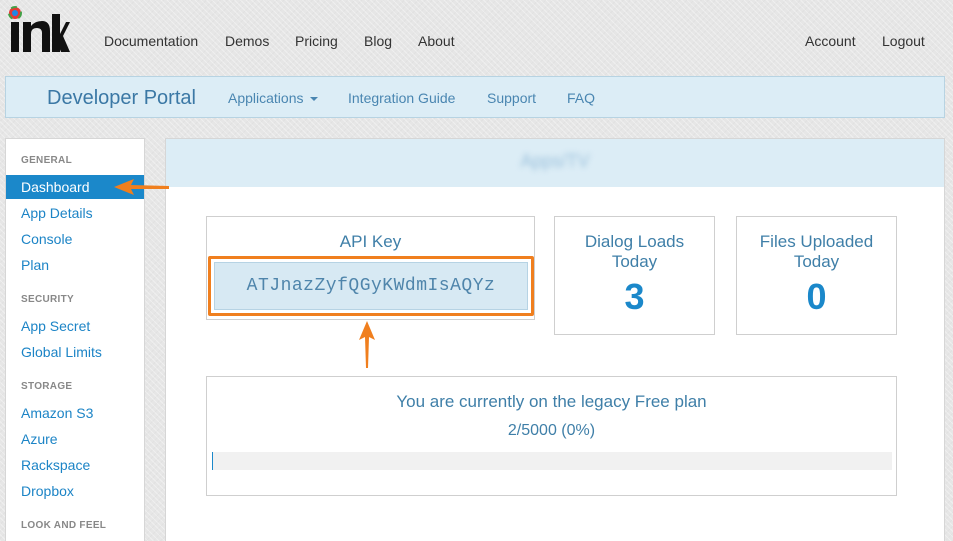  What do you see at coordinates (75, 326) in the screenshot?
I see `sidebar-item-app-secret: App Secret` at bounding box center [75, 326].